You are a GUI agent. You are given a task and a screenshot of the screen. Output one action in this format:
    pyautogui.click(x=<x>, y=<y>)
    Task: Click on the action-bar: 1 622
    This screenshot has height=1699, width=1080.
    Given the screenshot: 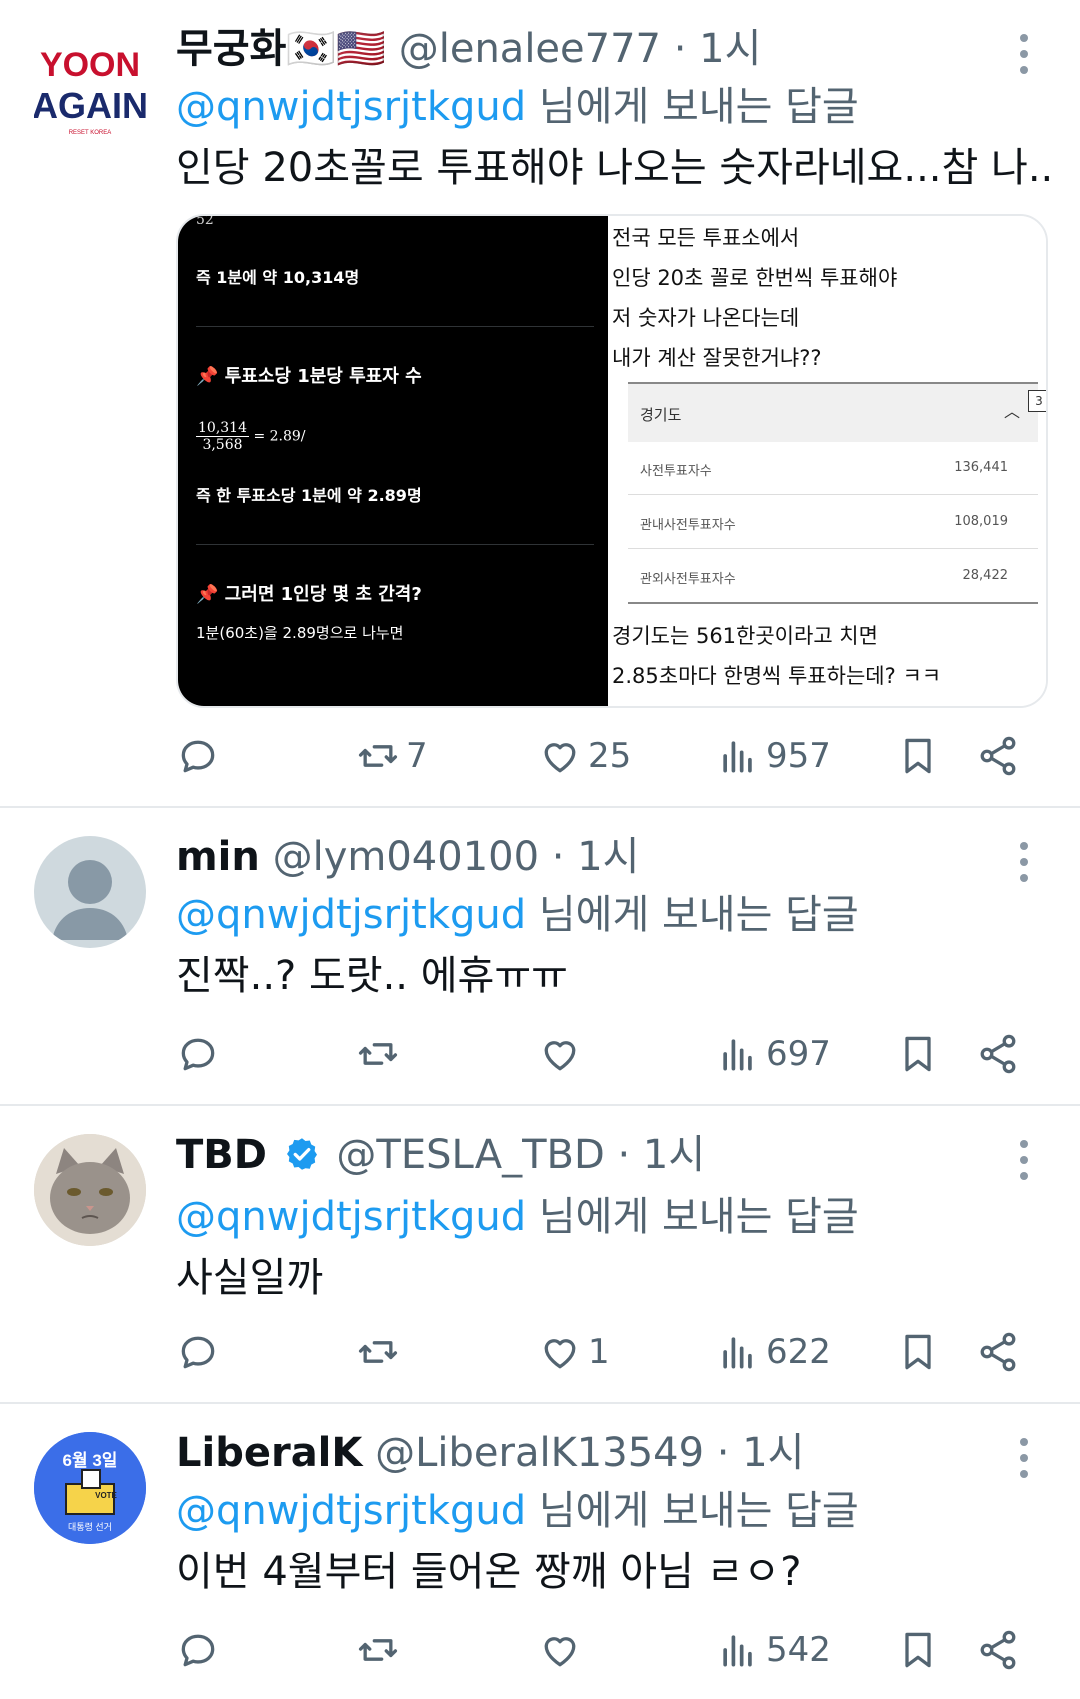 What is the action you would take?
    pyautogui.click(x=608, y=1352)
    